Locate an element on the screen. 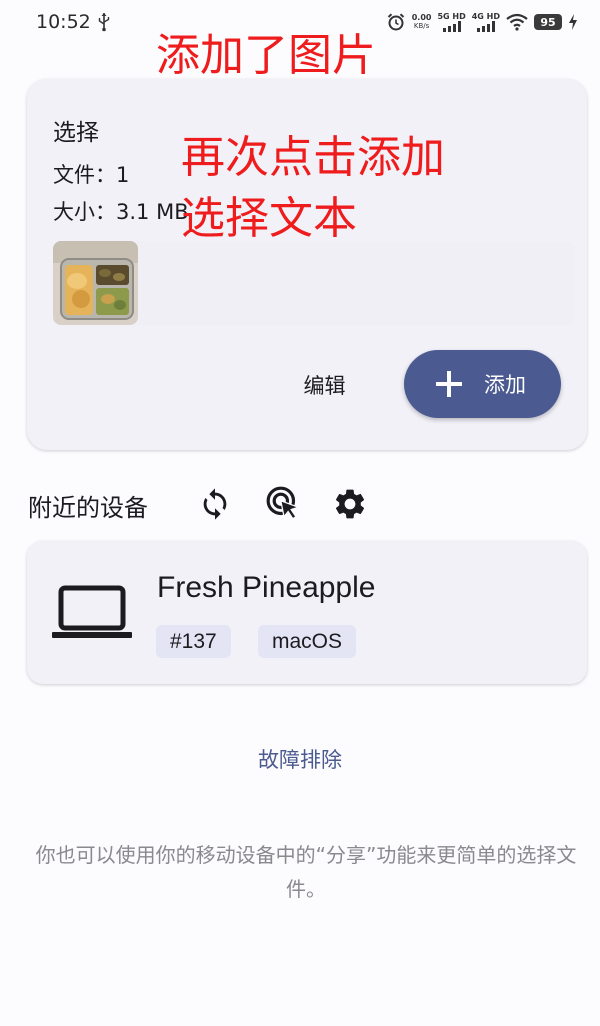 The image size is (600, 1026). add-button: 添加 is located at coordinates (482, 384).